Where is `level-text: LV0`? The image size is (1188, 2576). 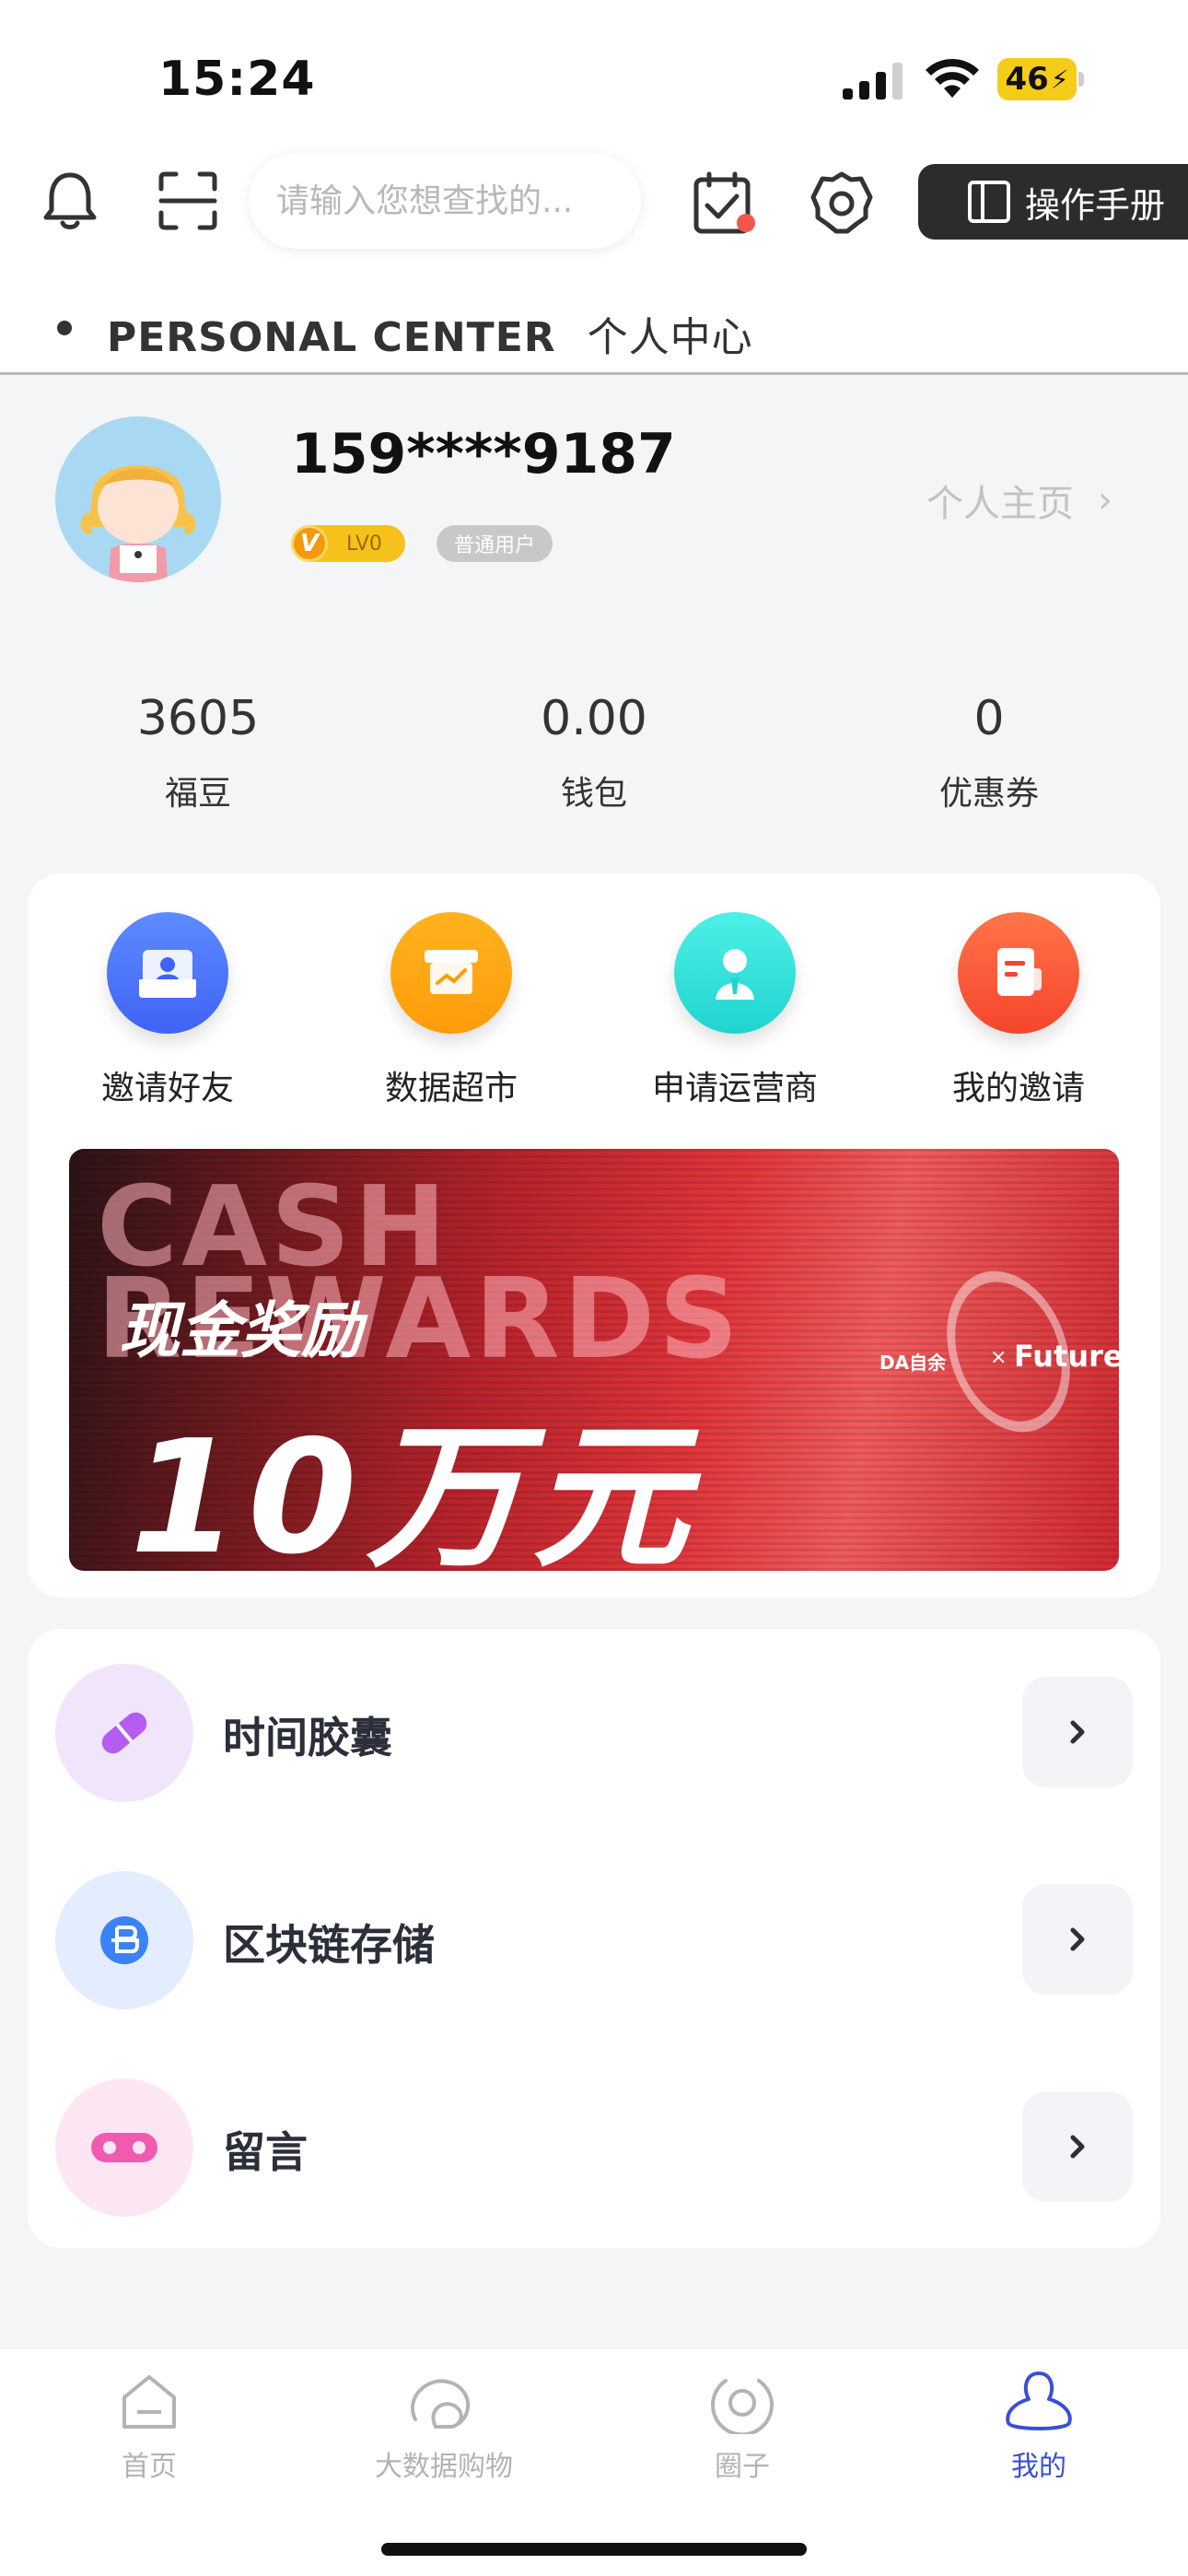 level-text: LV0 is located at coordinates (364, 544).